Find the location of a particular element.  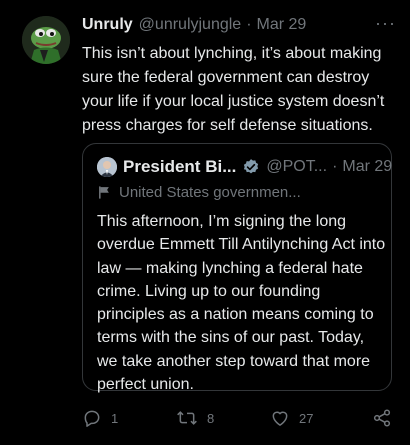

portrait-icon is located at coordinates (107, 167).